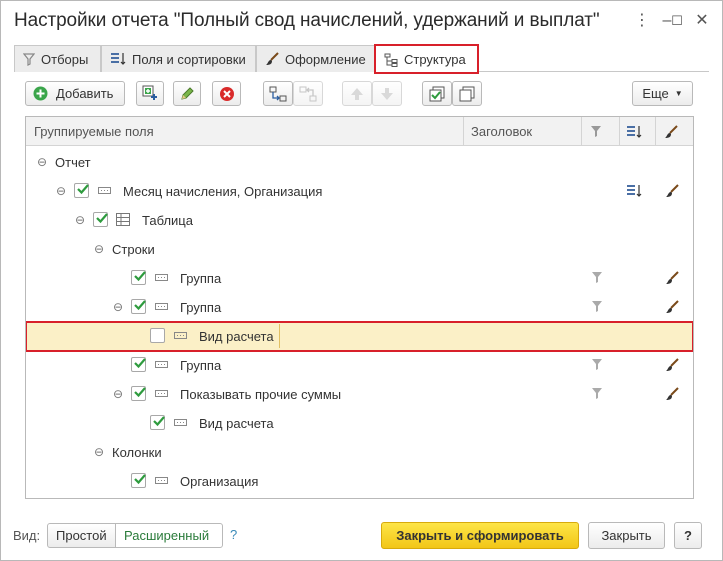 The height and width of the screenshot is (561, 723). I want to click on tab-structure: Структура, so click(426, 59).